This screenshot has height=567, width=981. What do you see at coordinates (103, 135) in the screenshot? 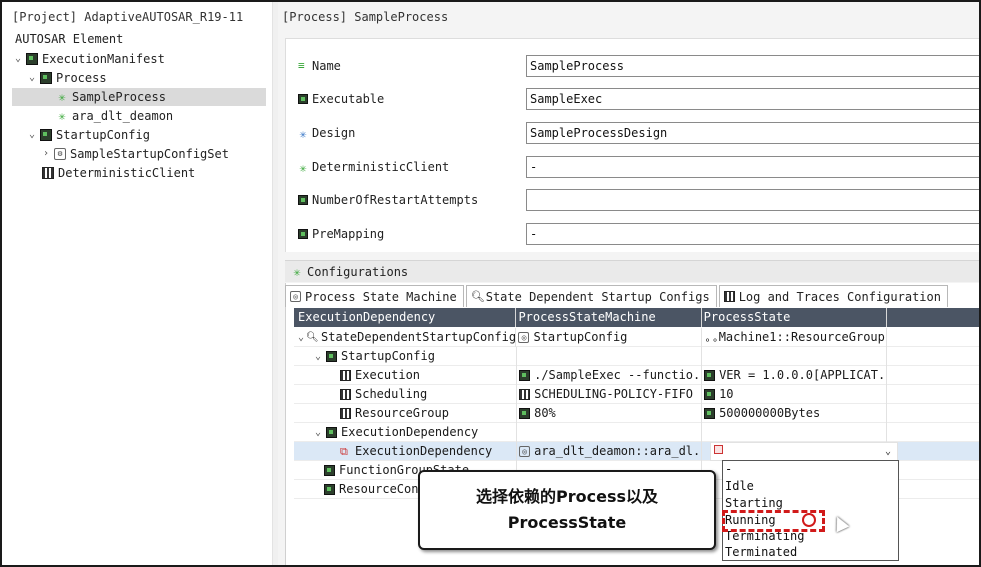
I see `tree-item-label: StartupConfig` at bounding box center [103, 135].